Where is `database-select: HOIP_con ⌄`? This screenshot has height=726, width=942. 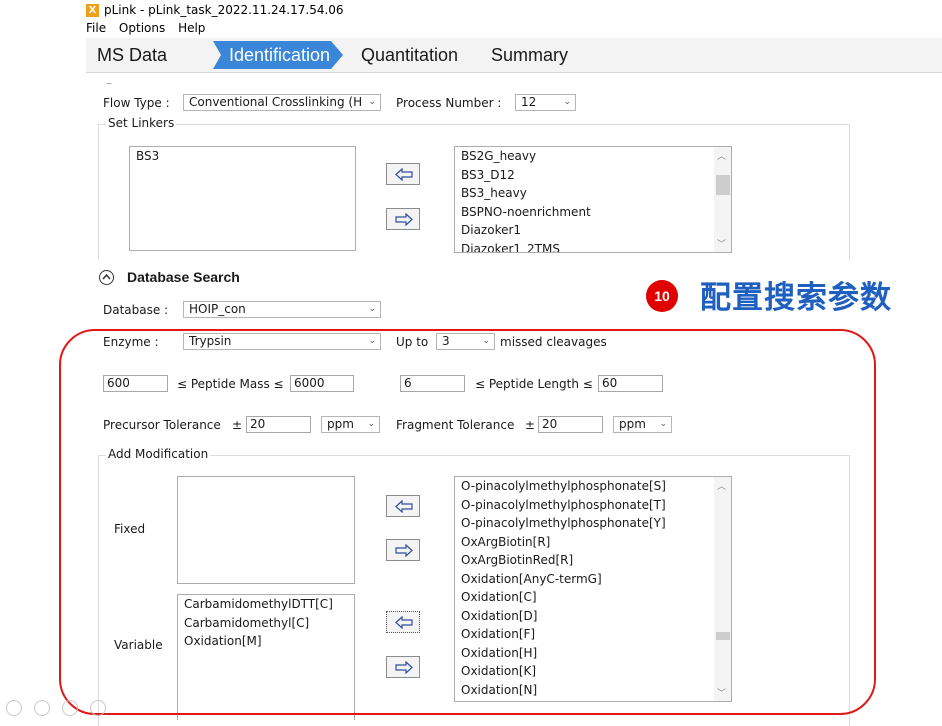 database-select: HOIP_con ⌄ is located at coordinates (282, 309).